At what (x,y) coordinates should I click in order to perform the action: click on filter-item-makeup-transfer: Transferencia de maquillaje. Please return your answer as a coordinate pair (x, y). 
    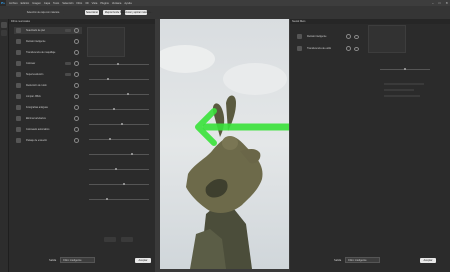
    Looking at the image, I should click on (48, 52).